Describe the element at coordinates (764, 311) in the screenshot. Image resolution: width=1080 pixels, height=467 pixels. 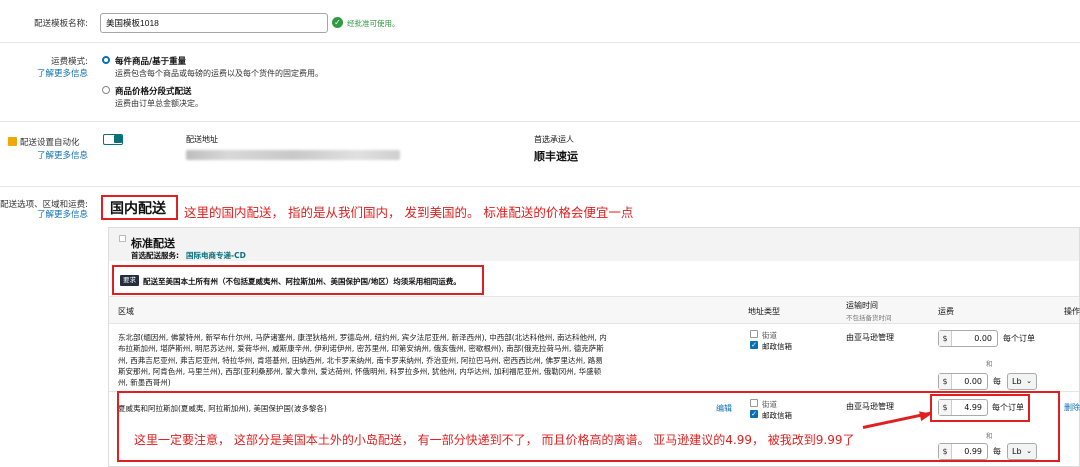
I see `th-address-type: 地址类型` at that location.